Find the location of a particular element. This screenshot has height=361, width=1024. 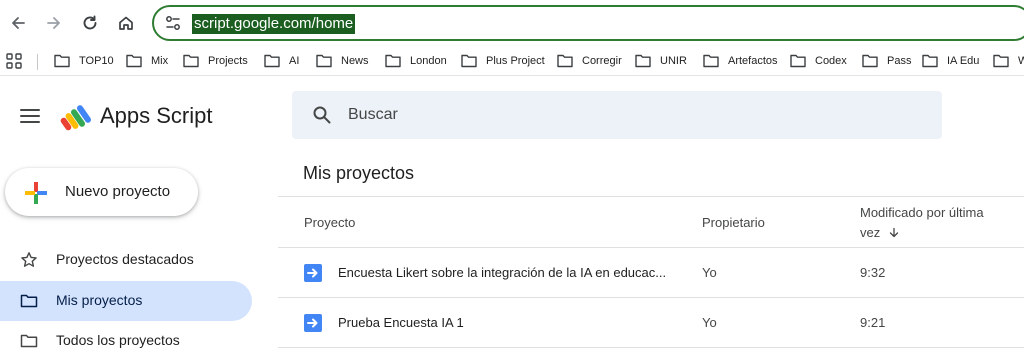

bookmark-label: Pass is located at coordinates (899, 61).